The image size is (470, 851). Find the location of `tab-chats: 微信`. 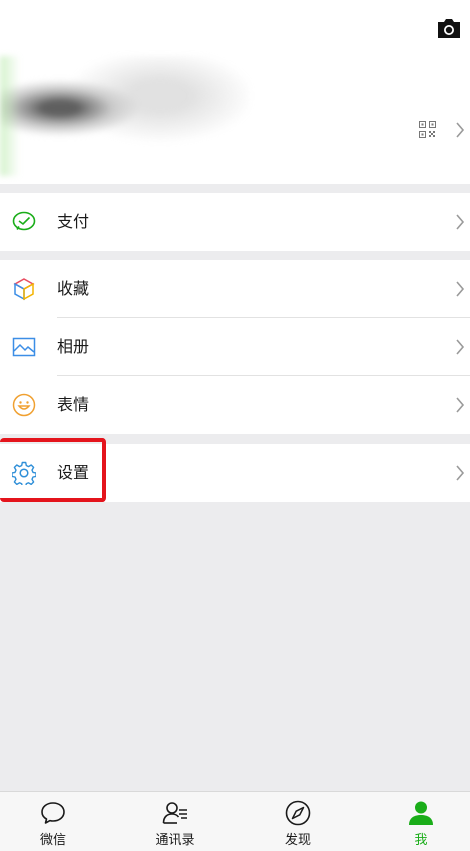

tab-chats: 微信 is located at coordinates (53, 821).